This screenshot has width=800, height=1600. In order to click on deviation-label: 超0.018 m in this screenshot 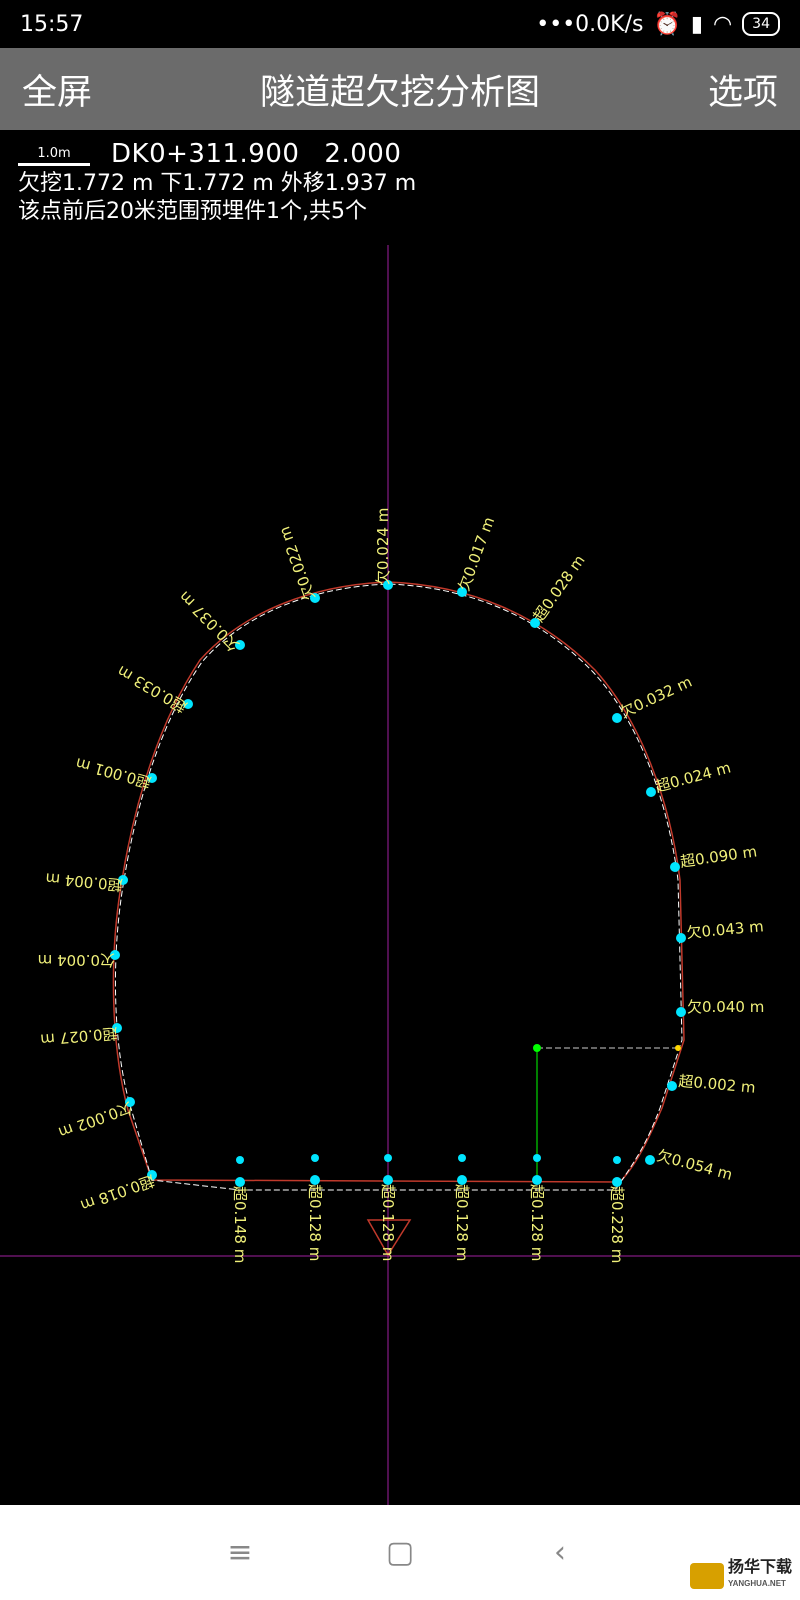, I will do `click(117, 1192)`.